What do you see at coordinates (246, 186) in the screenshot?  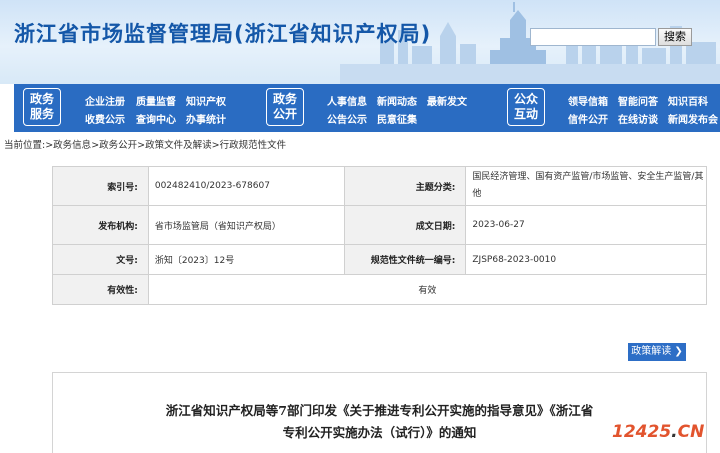 I see `index-number-value: 002482410/2023-678607` at bounding box center [246, 186].